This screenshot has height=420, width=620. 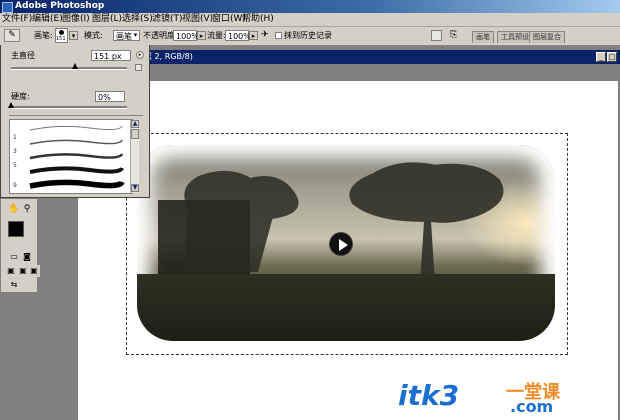 I want to click on scroll-thumb, so click(x=135, y=134).